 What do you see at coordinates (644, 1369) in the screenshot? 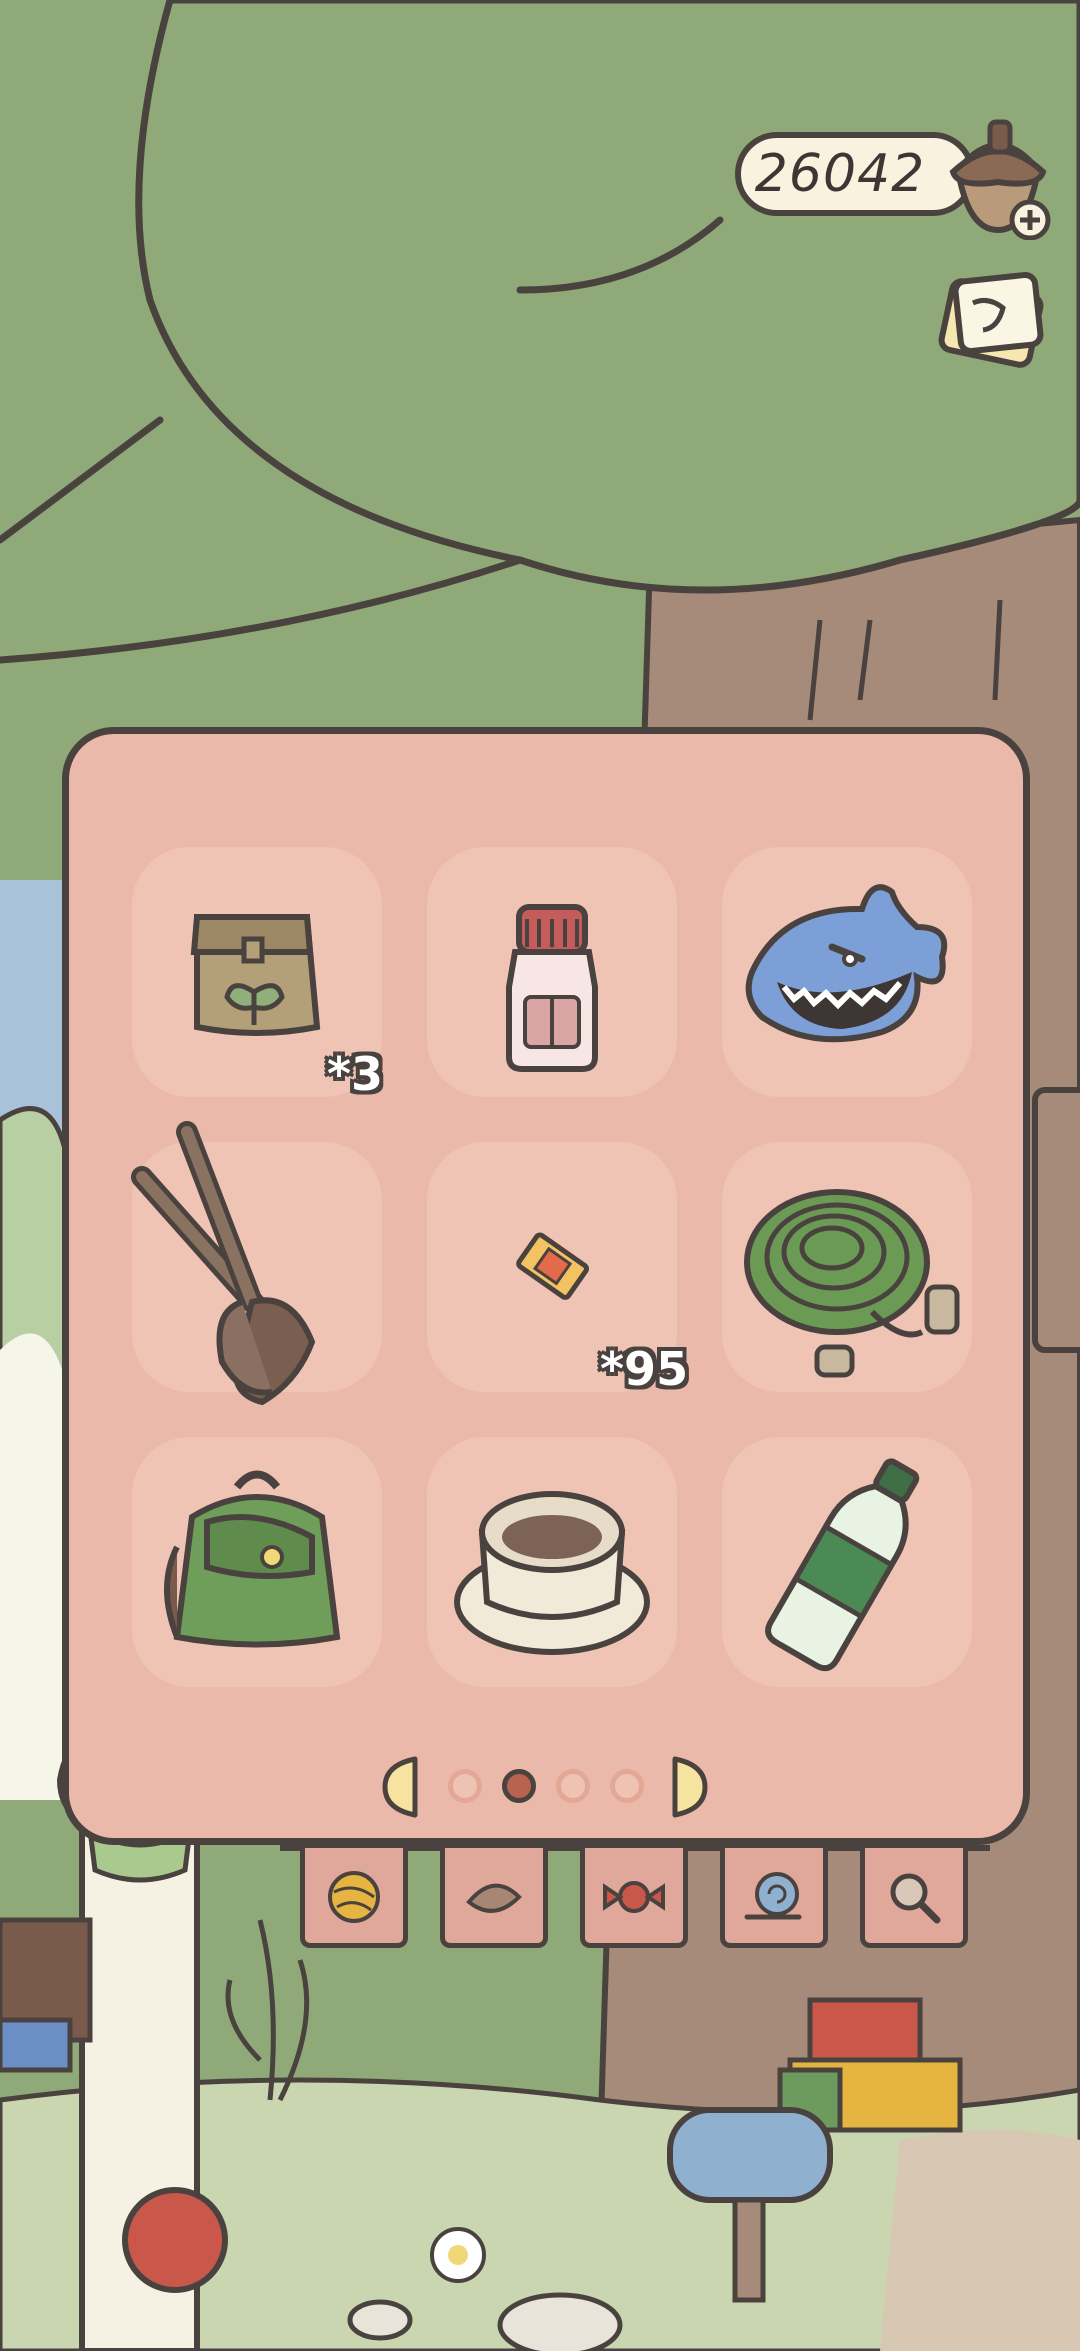
I see `item-quantity: *95` at bounding box center [644, 1369].